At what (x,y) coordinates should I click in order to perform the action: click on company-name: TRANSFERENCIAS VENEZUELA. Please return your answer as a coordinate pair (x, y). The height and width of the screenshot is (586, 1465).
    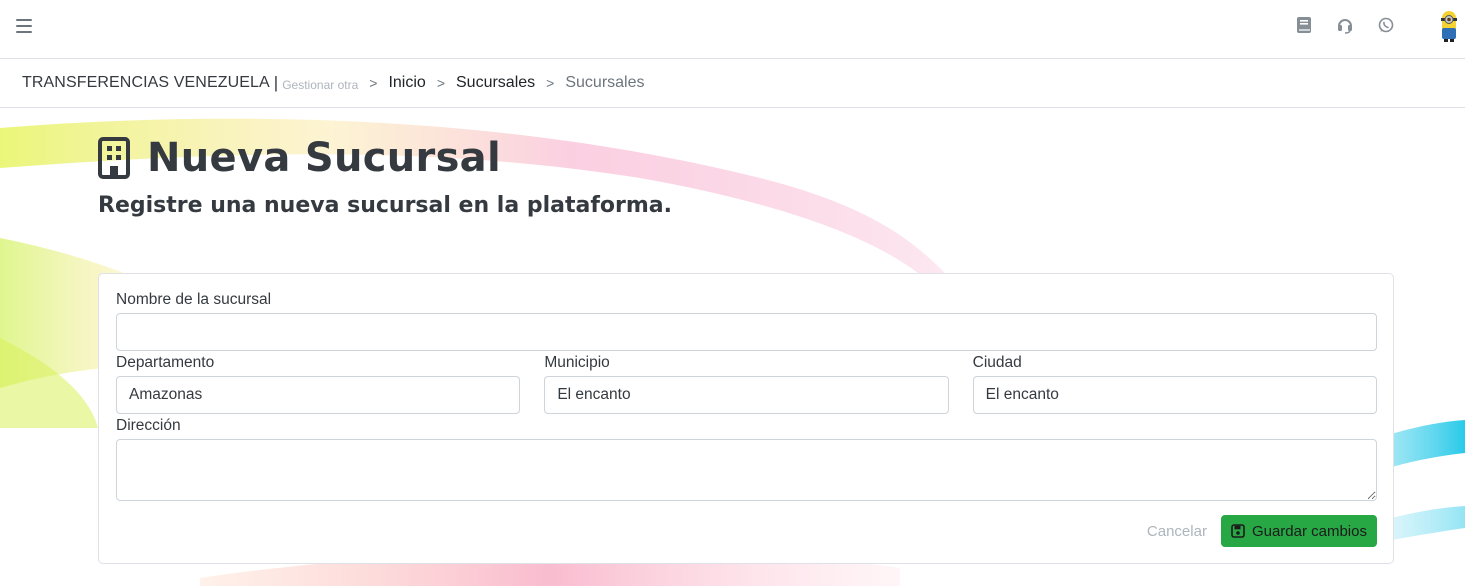
    Looking at the image, I should click on (146, 82).